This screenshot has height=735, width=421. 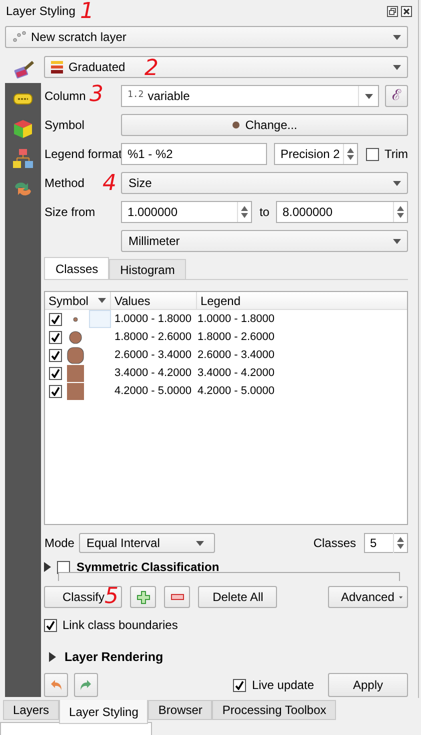 What do you see at coordinates (114, 657) in the screenshot?
I see `section-title: Layer Rendering` at bounding box center [114, 657].